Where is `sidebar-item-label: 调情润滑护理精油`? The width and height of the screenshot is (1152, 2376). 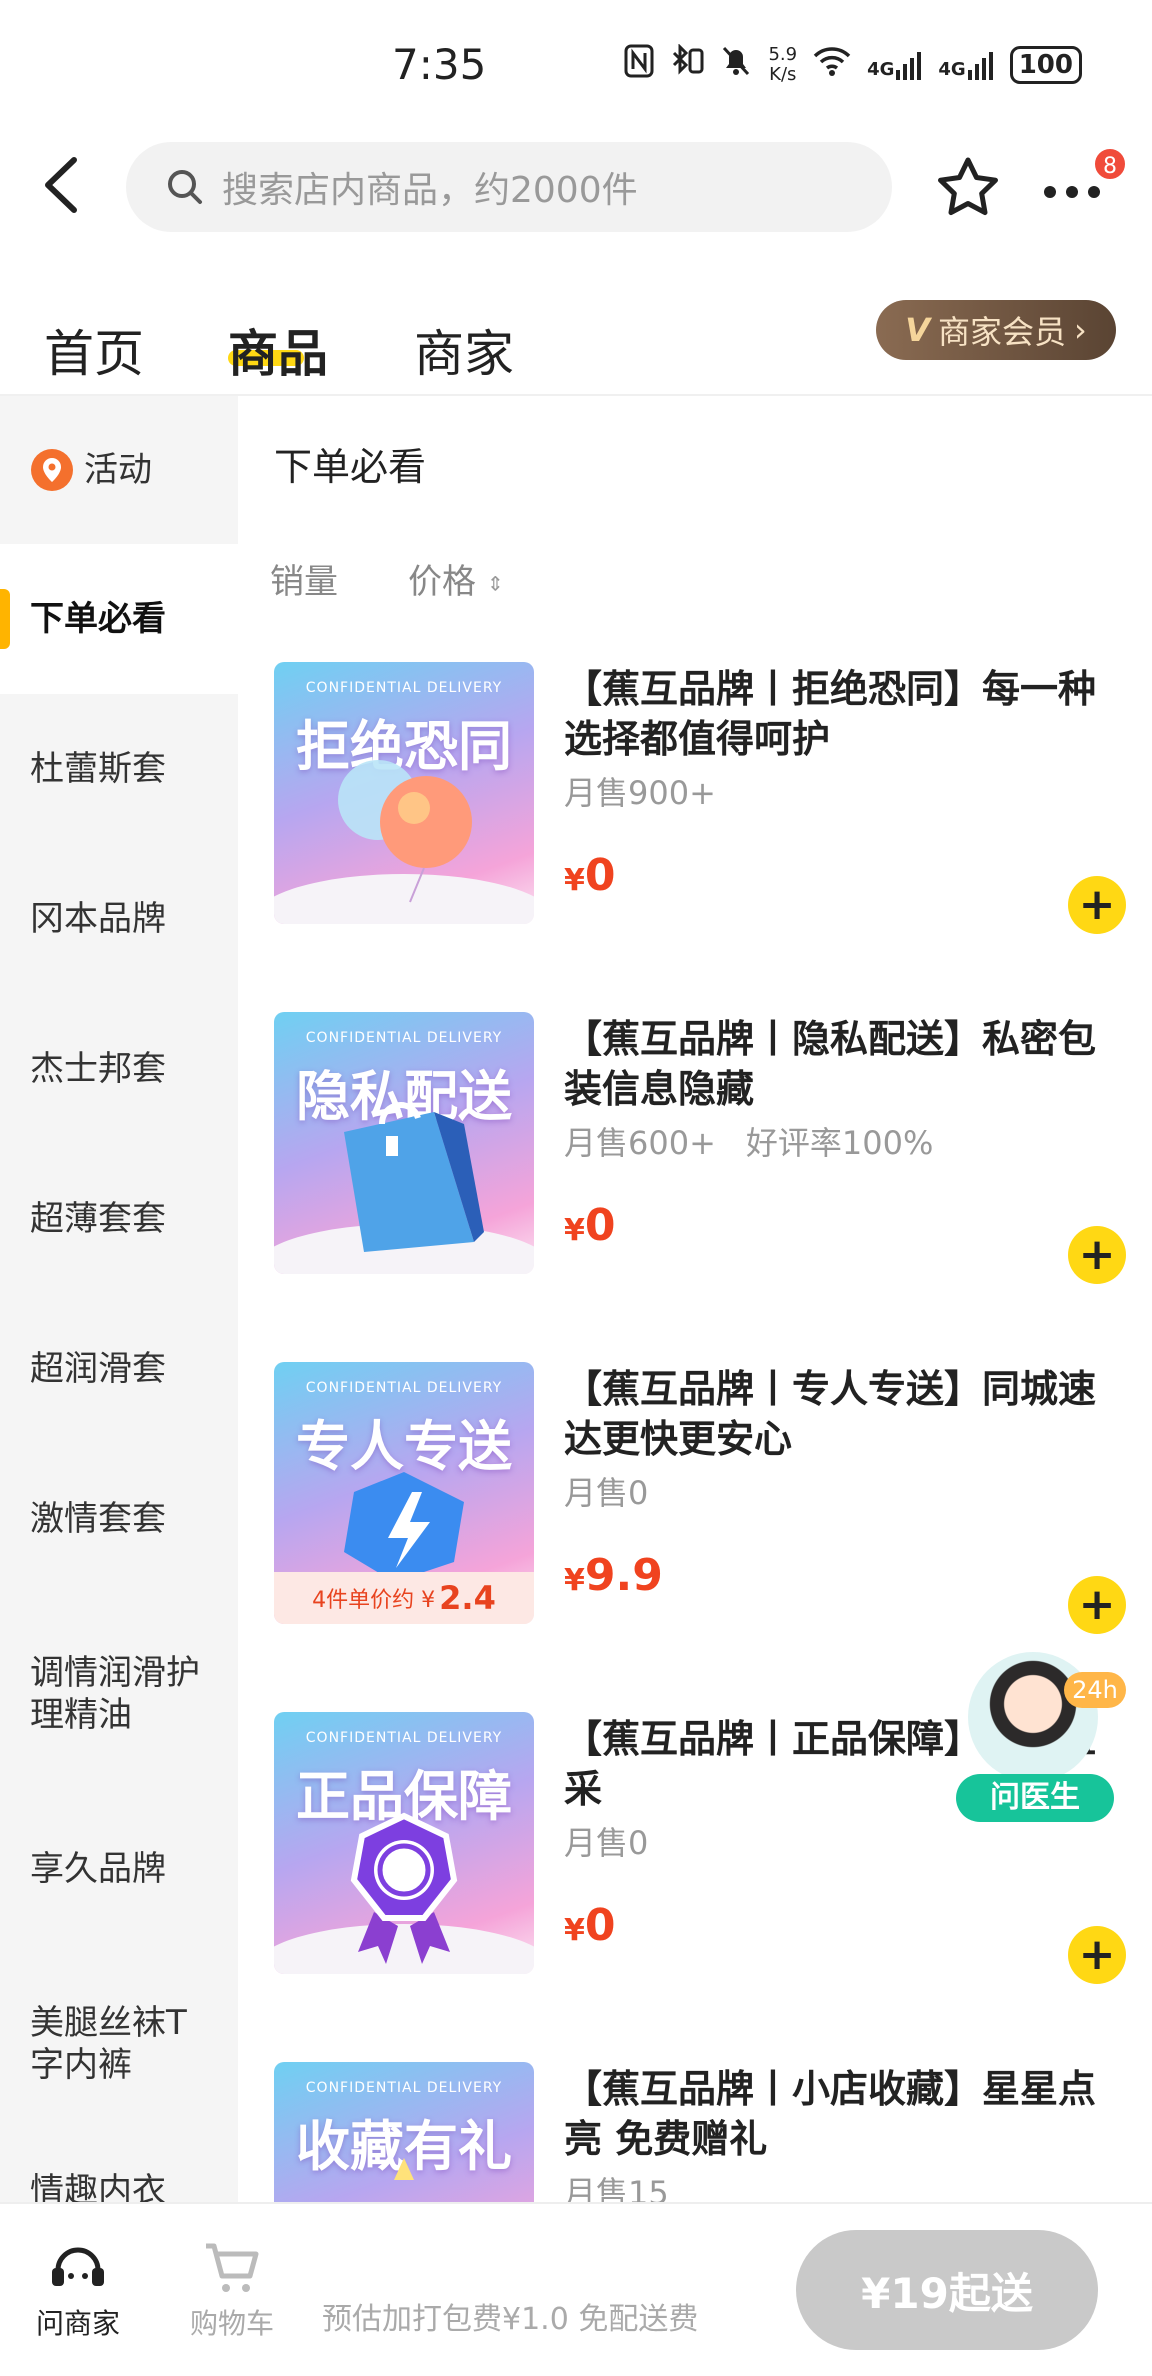
sidebar-item-label: 调情润滑护理精油 is located at coordinates (115, 1694).